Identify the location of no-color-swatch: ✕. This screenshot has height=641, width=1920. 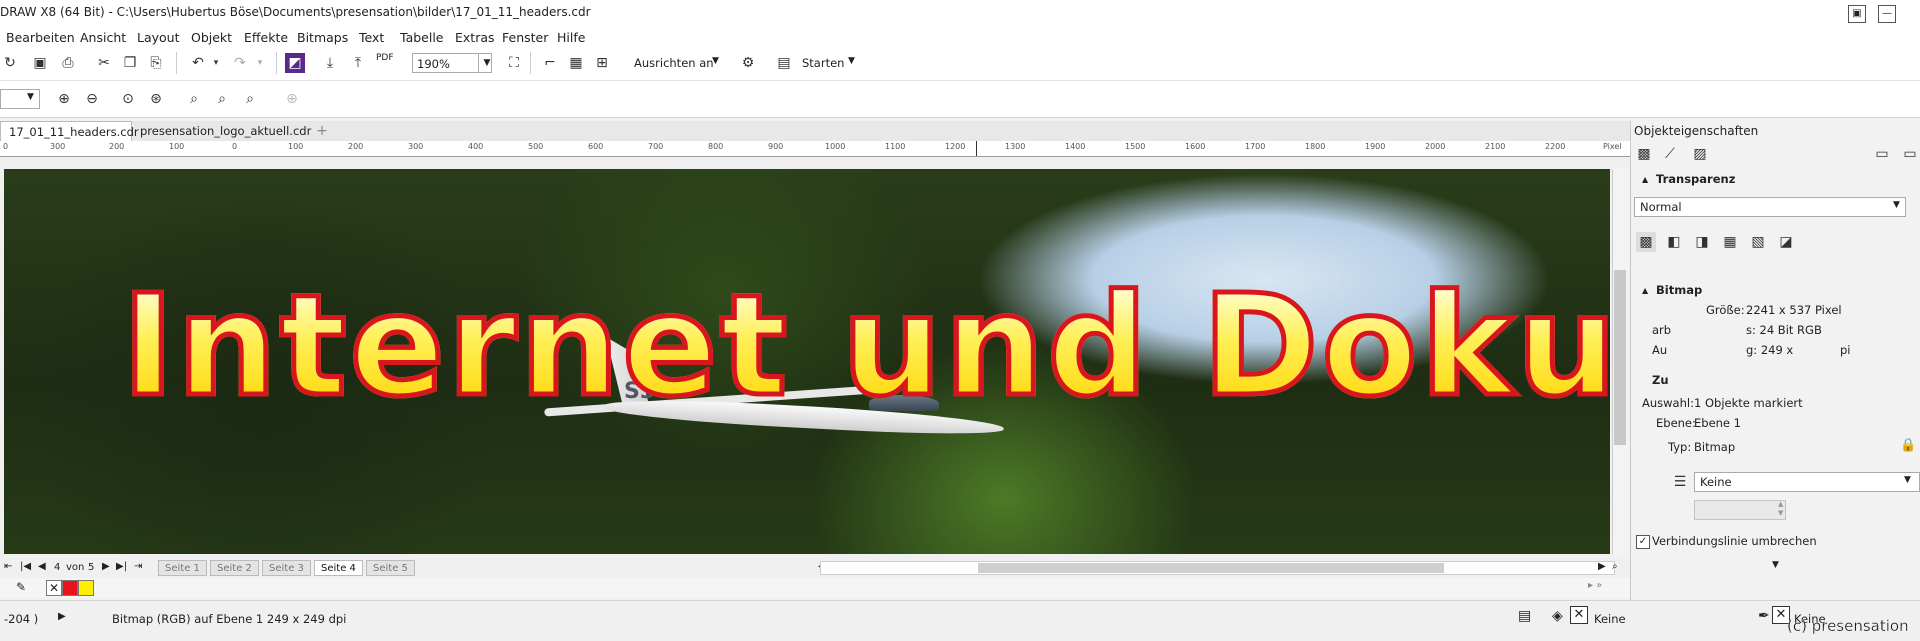
(54, 588).